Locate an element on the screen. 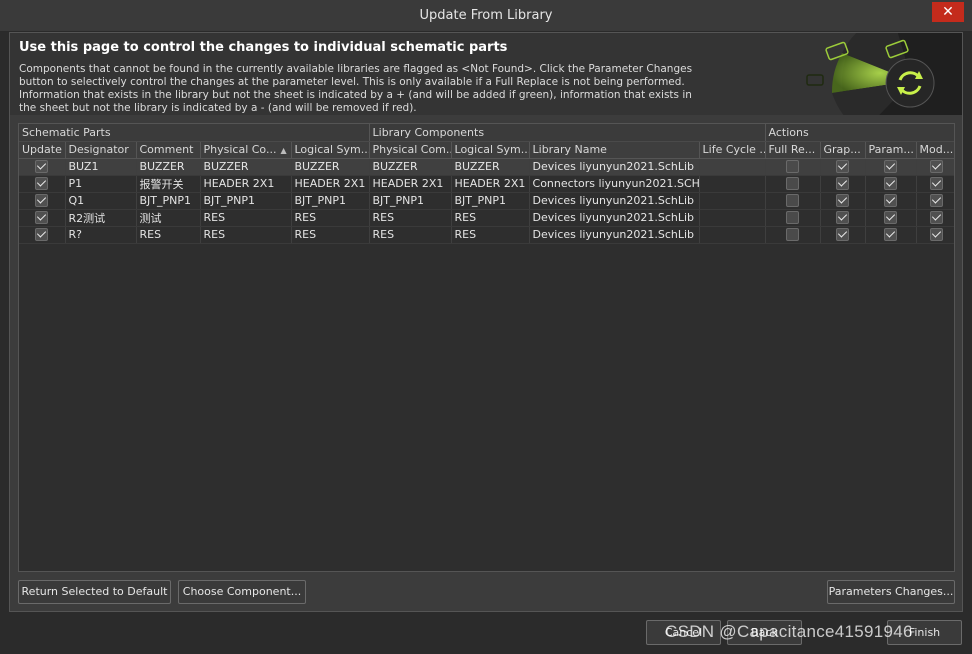  logical-symbol-cell: RES is located at coordinates (330, 235).